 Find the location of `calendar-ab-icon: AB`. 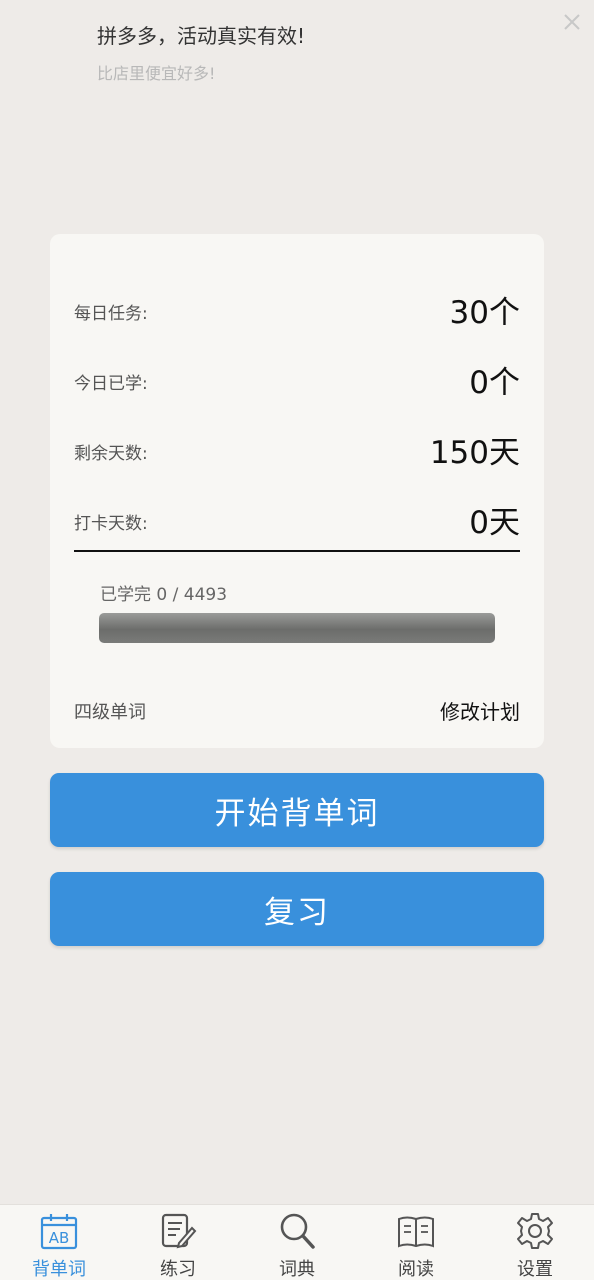

calendar-ab-icon: AB is located at coordinates (59, 1232).